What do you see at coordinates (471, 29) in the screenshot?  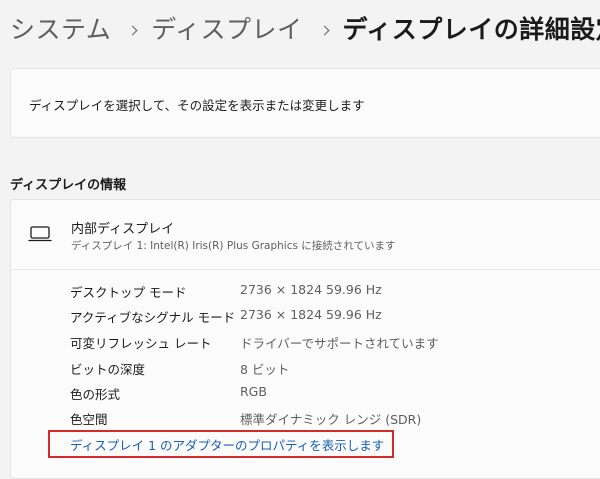 I see `page-title: ディスプレイの詳細設定` at bounding box center [471, 29].